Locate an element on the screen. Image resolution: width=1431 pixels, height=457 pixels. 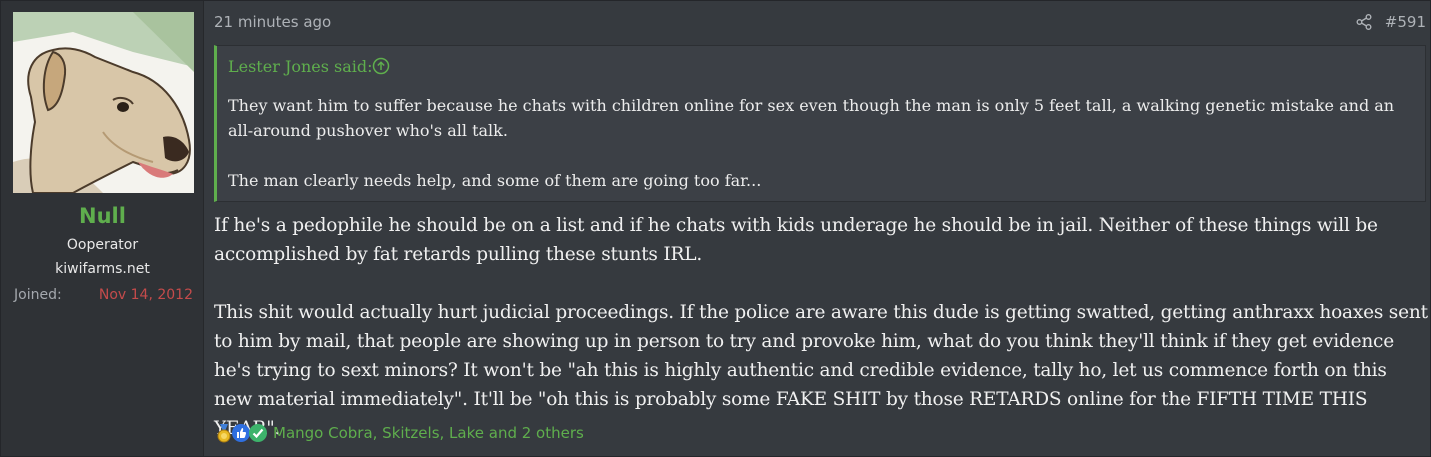
dog-avatar-icon is located at coordinates (103, 102).